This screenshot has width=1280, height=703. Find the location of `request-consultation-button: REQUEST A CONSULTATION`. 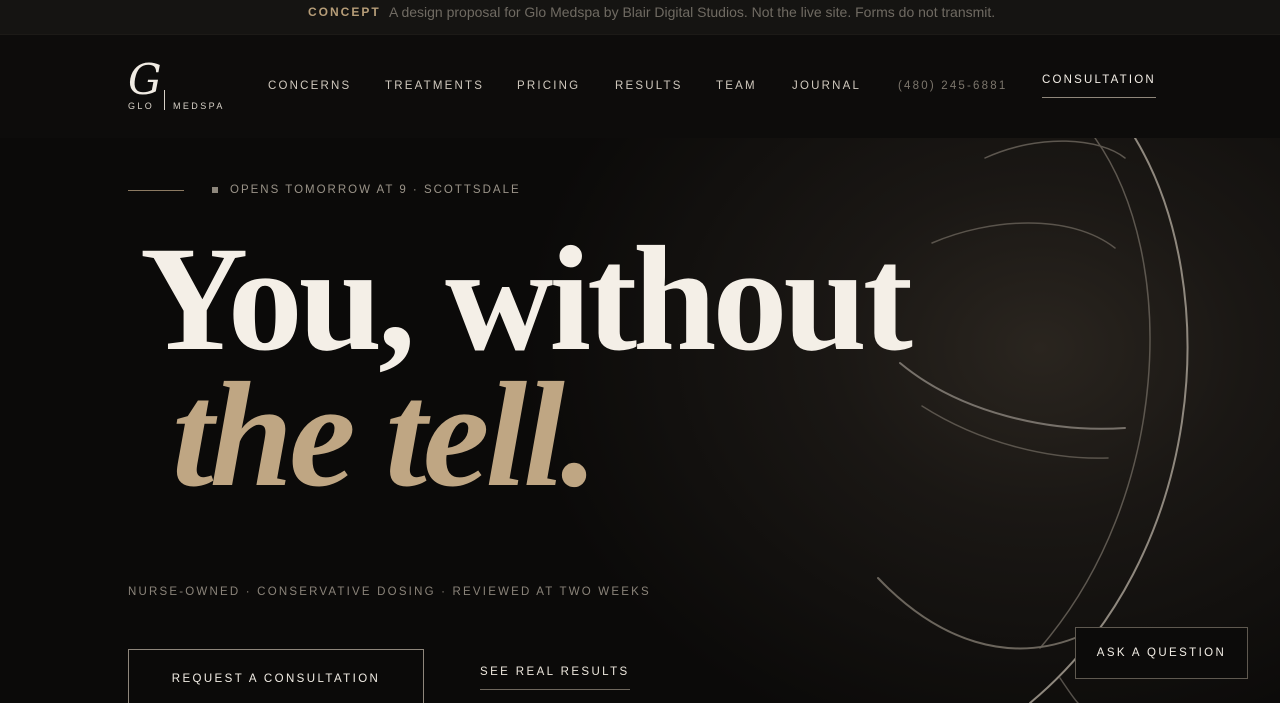

request-consultation-button: REQUEST A CONSULTATION is located at coordinates (276, 676).